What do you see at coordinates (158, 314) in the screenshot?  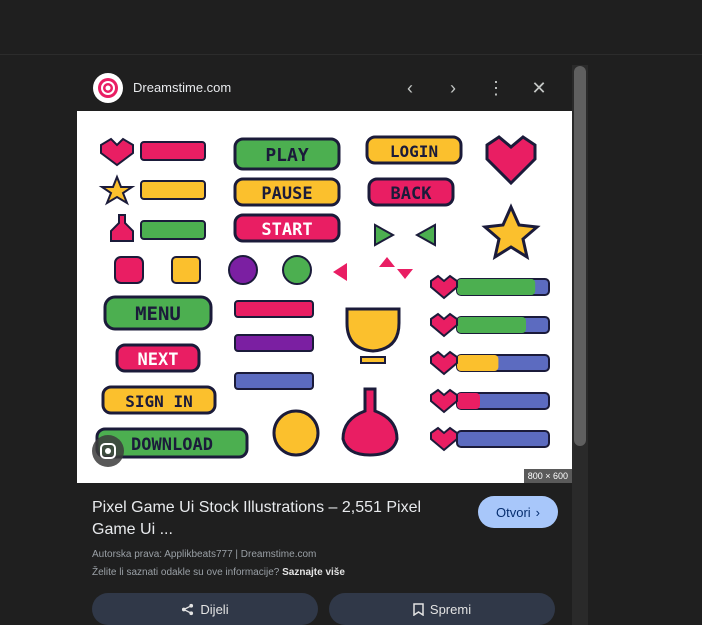 I see `menu-label: MENU` at bounding box center [158, 314].